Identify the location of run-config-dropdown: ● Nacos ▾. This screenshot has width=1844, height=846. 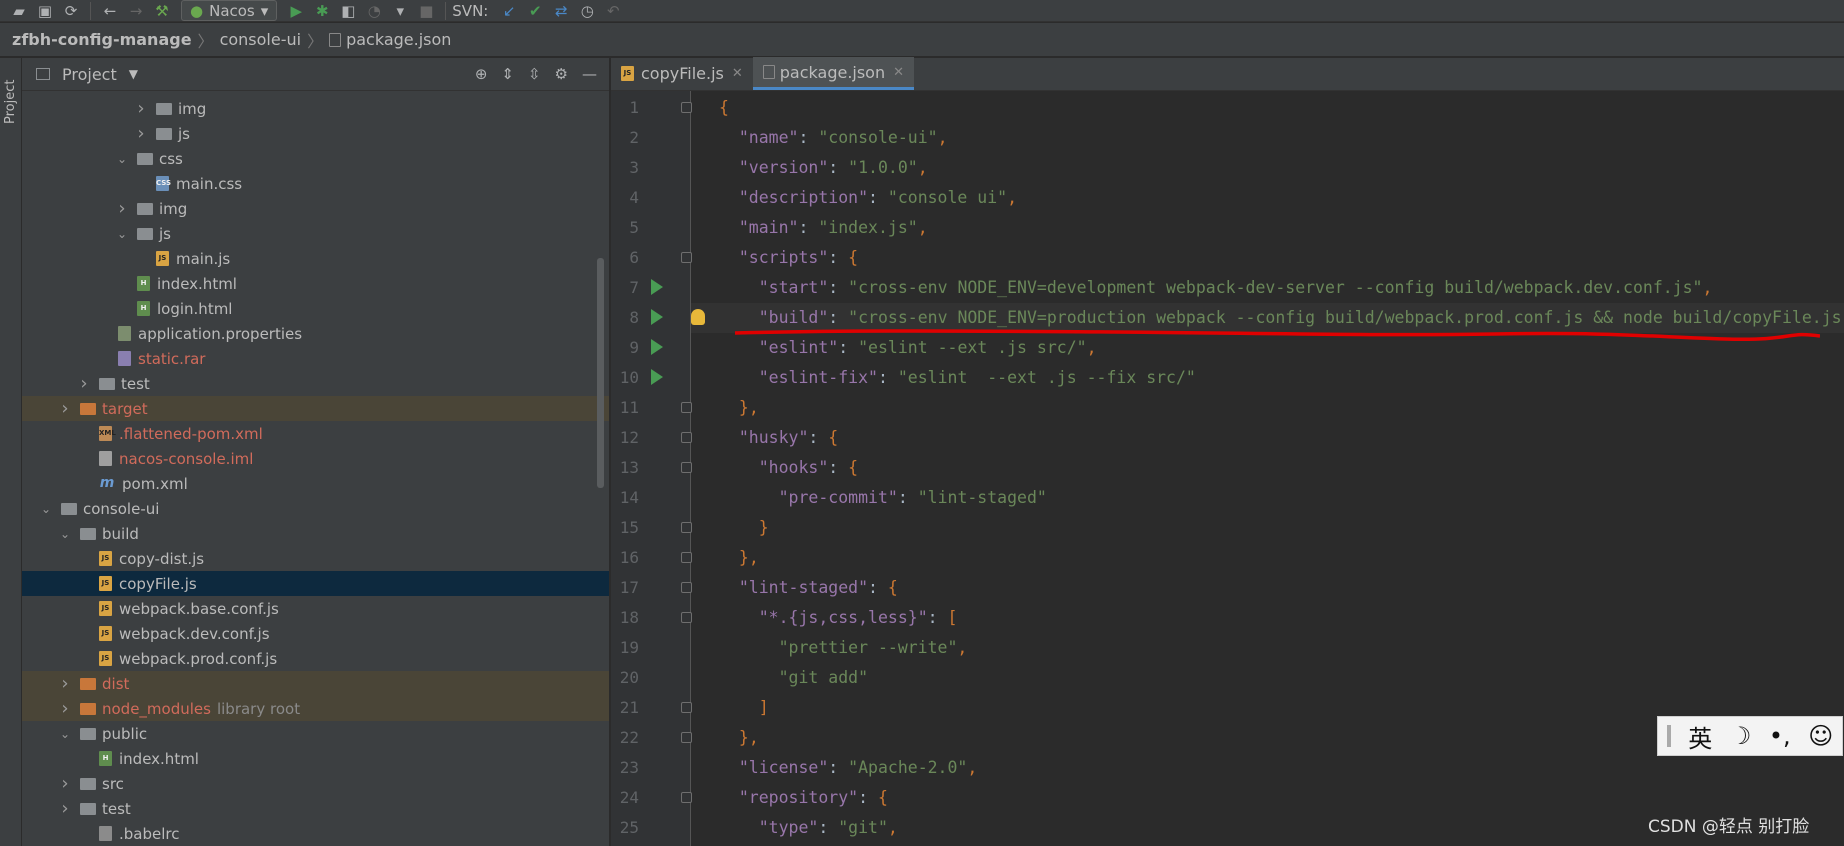
(229, 10).